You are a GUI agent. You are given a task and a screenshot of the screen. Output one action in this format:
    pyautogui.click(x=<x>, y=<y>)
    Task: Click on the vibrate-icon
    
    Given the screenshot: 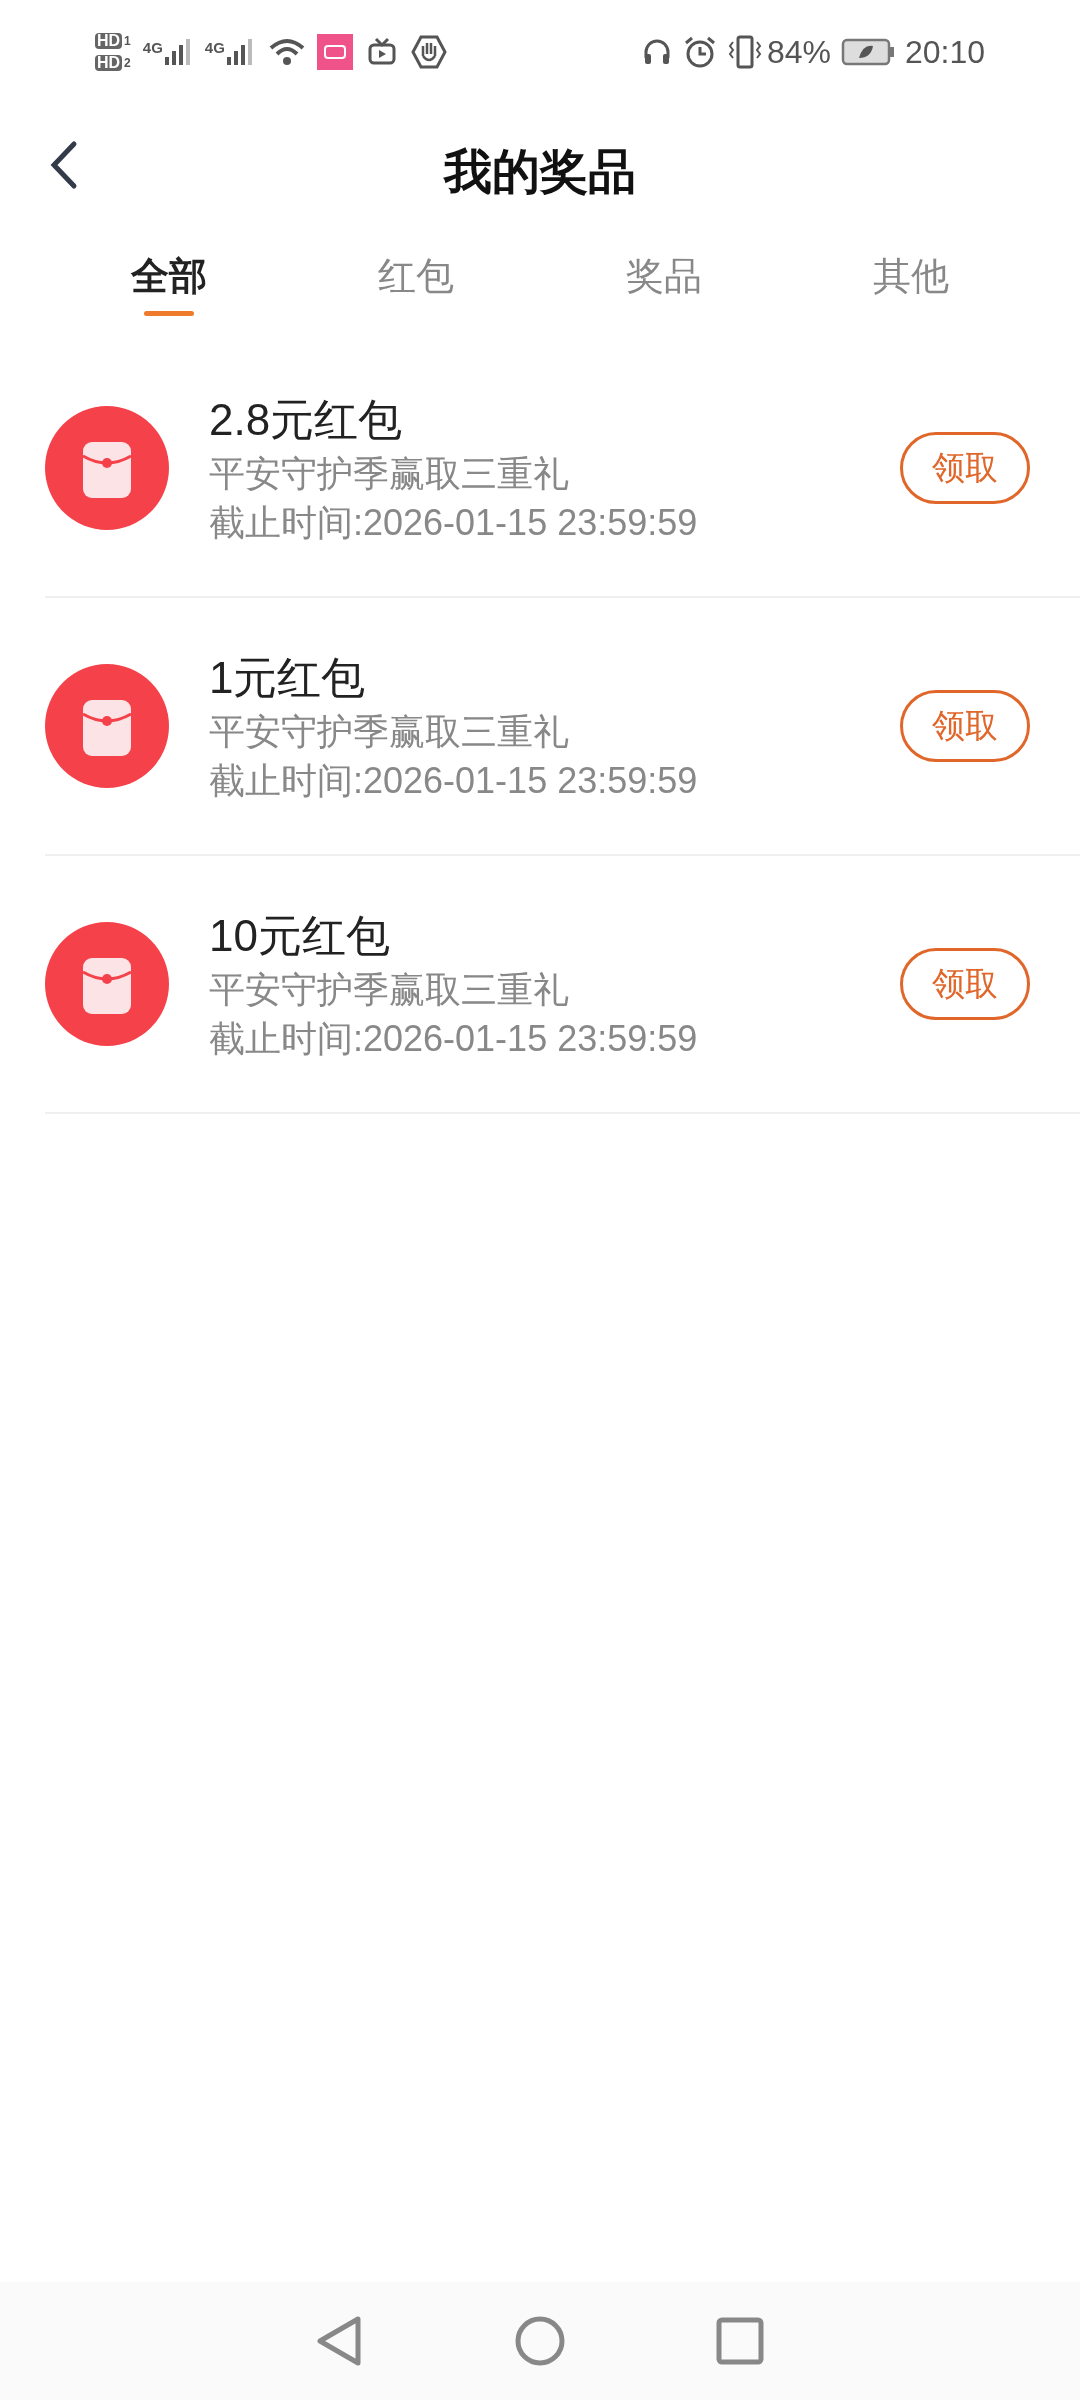 What is the action you would take?
    pyautogui.click(x=744, y=52)
    